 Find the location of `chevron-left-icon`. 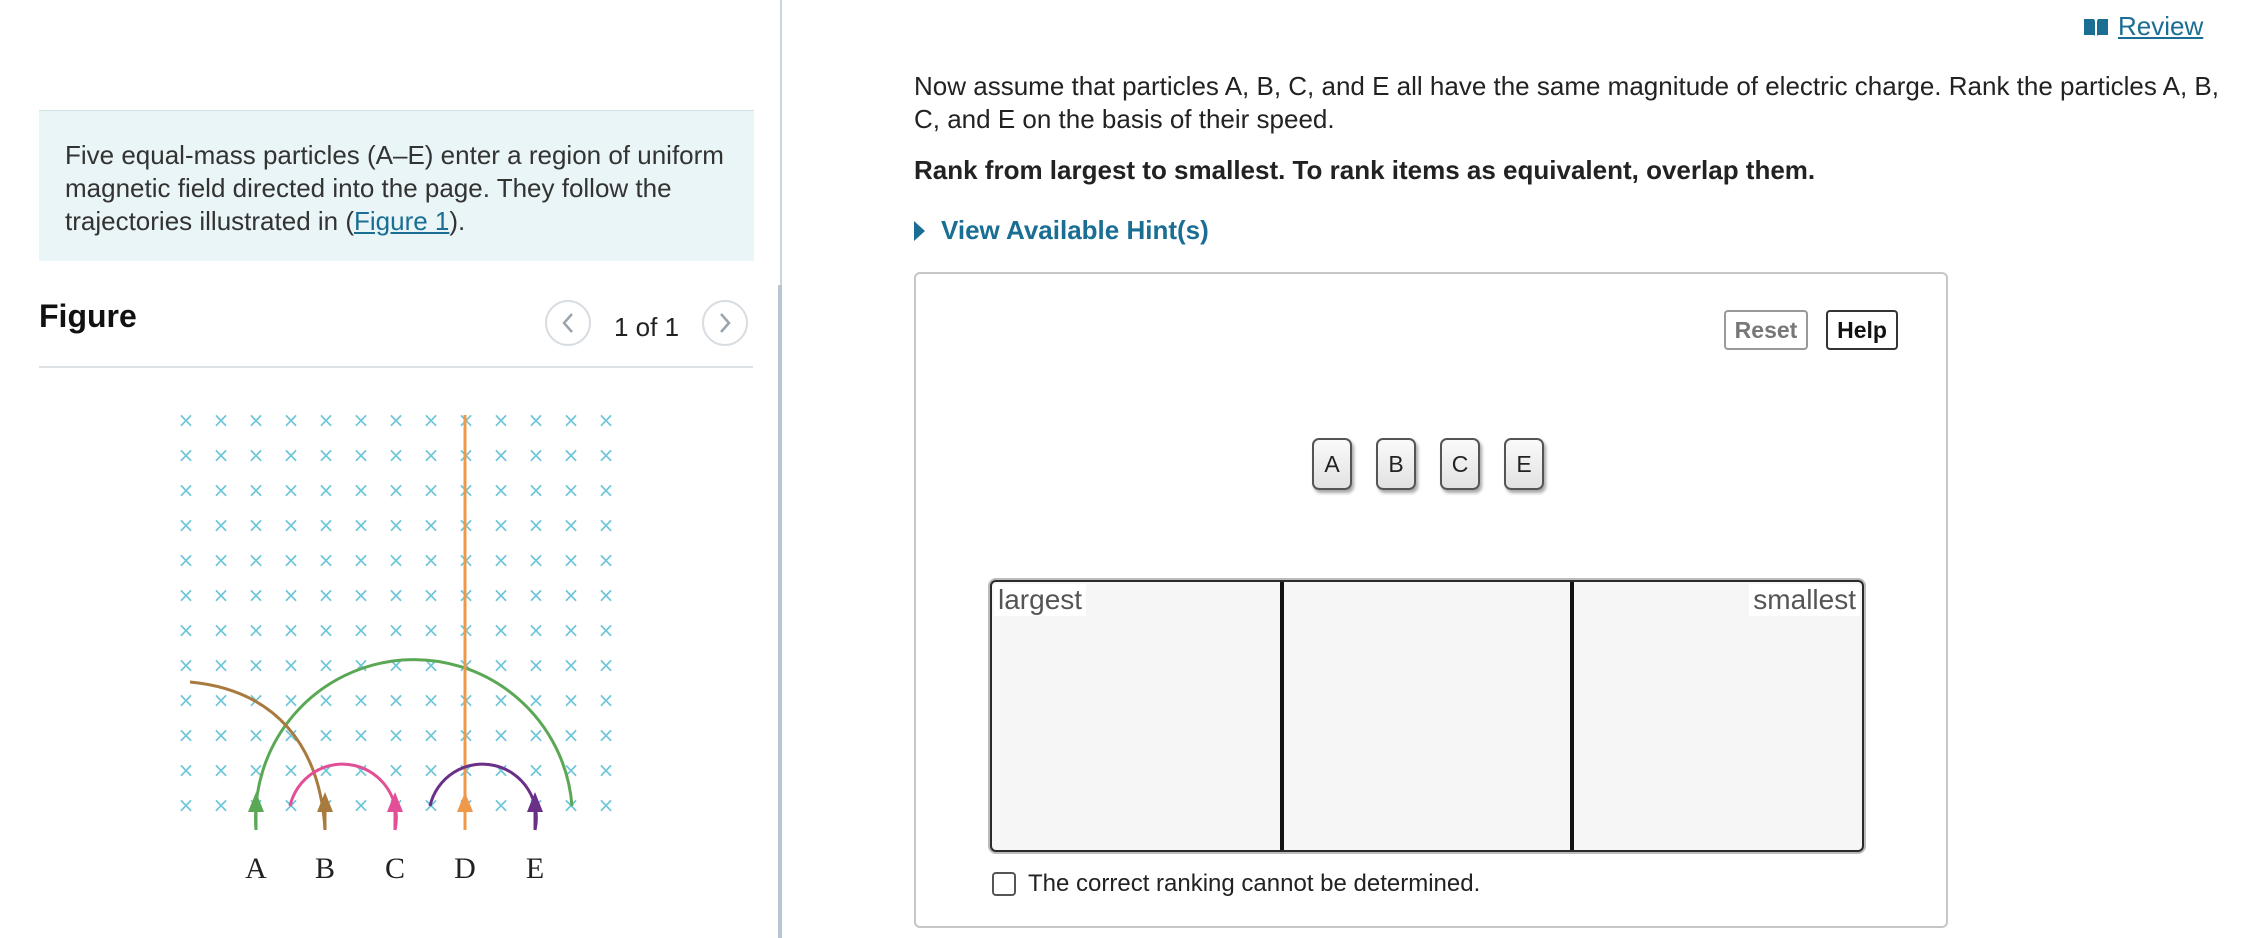

chevron-left-icon is located at coordinates (567, 323).